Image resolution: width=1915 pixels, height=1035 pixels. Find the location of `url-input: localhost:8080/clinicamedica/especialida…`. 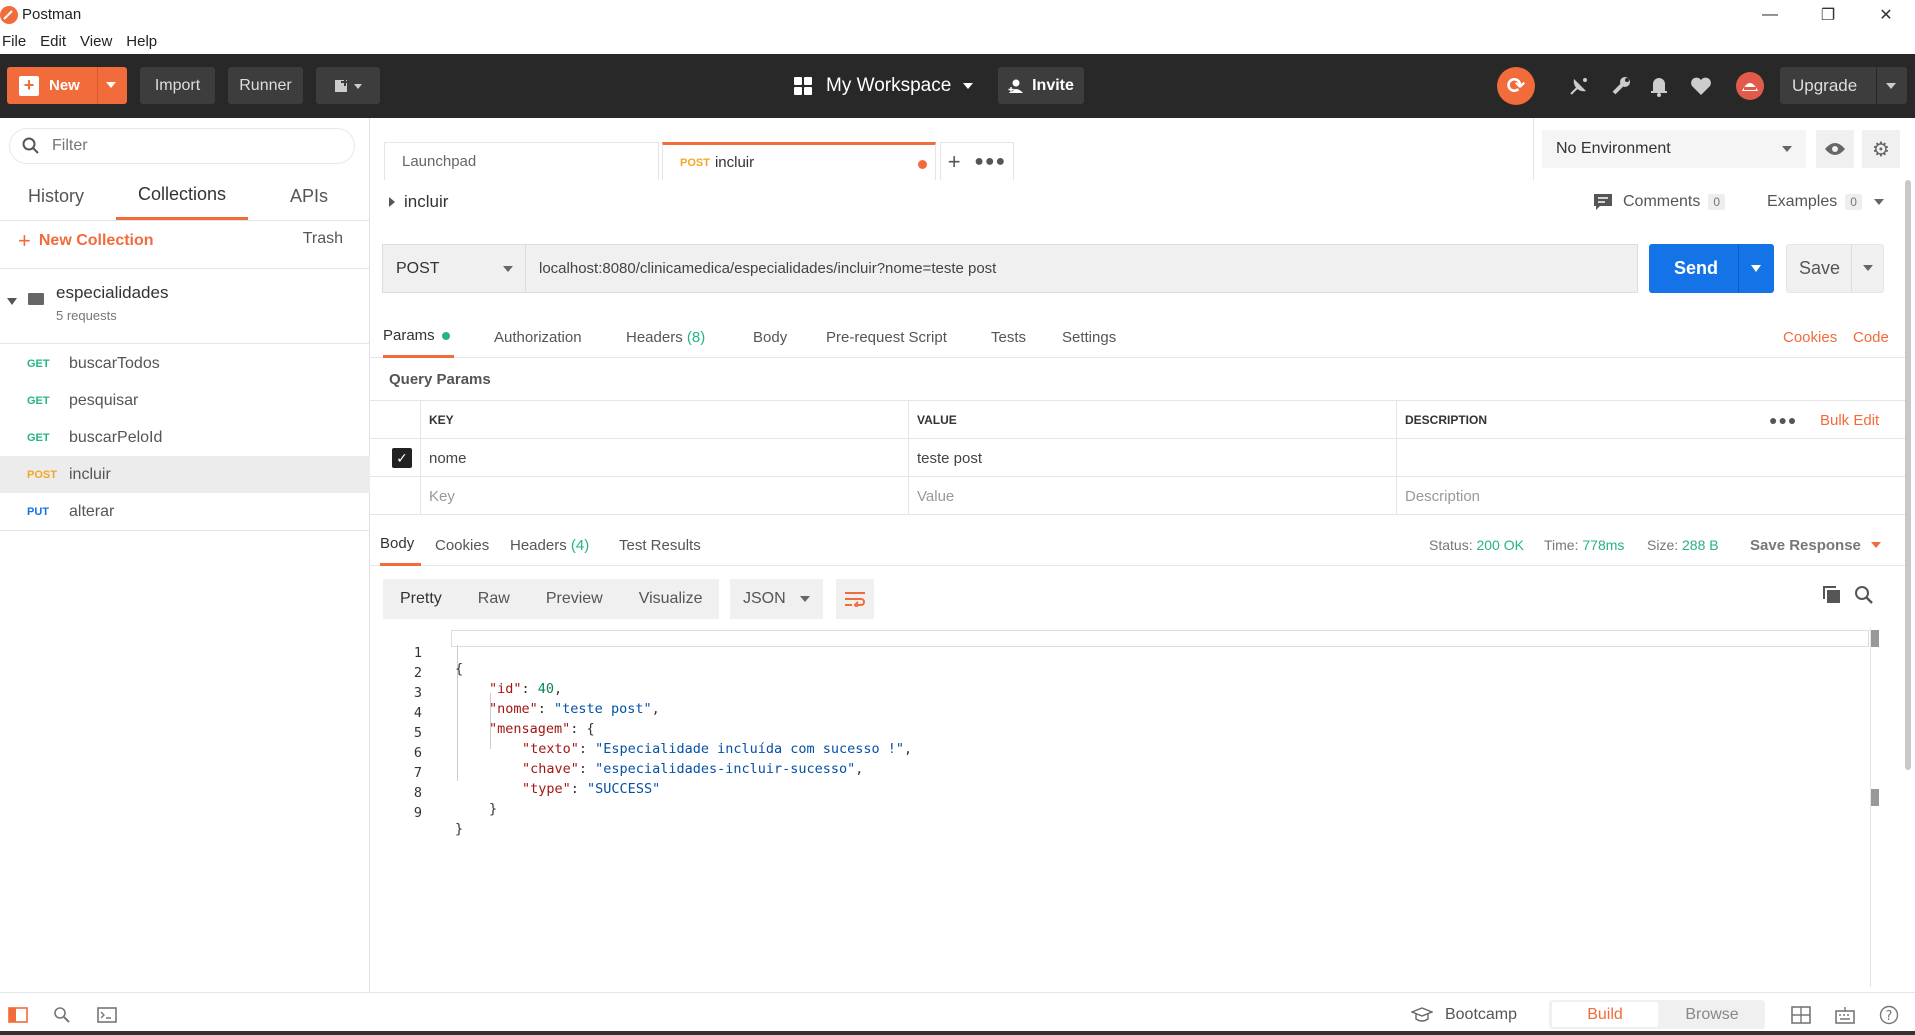

url-input: localhost:8080/clinicamedica/especialida… is located at coordinates (1082, 268).